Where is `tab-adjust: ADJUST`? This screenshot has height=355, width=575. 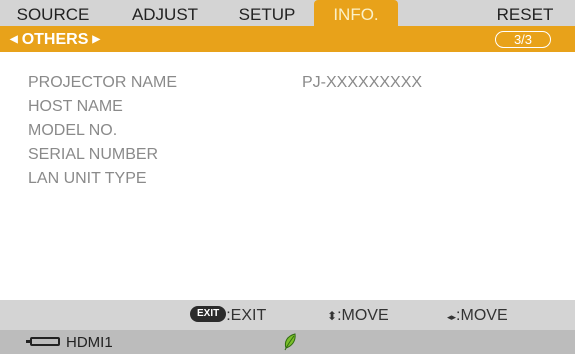
tab-adjust: ADJUST is located at coordinates (165, 13).